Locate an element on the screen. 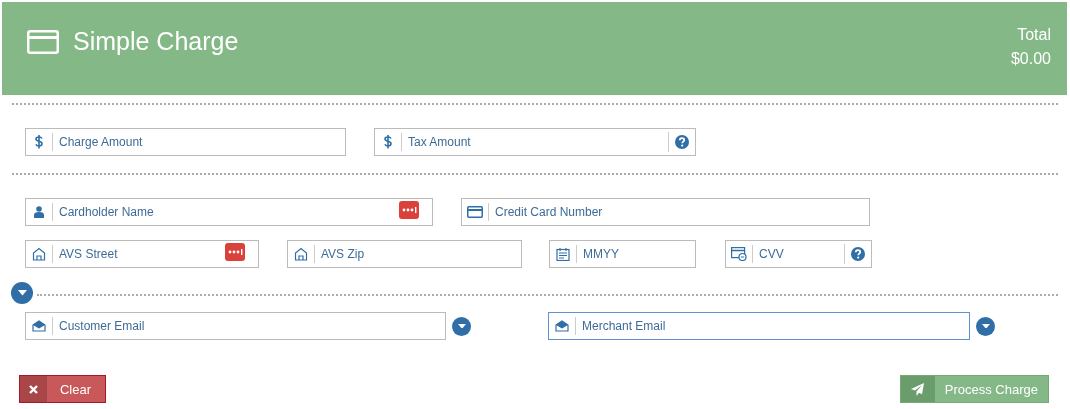 This screenshot has width=1070, height=409. card-check-icon is located at coordinates (739, 254).